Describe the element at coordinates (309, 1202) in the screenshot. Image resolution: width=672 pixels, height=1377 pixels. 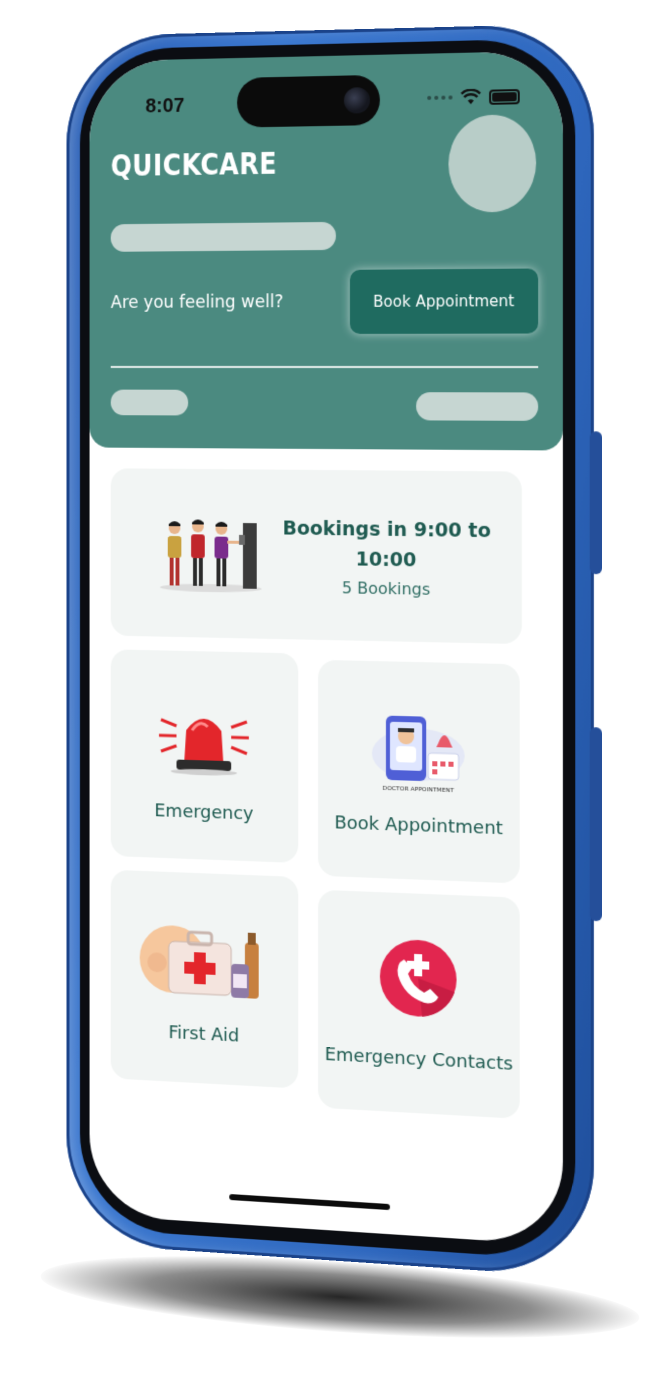
I see `home-indicator` at that location.